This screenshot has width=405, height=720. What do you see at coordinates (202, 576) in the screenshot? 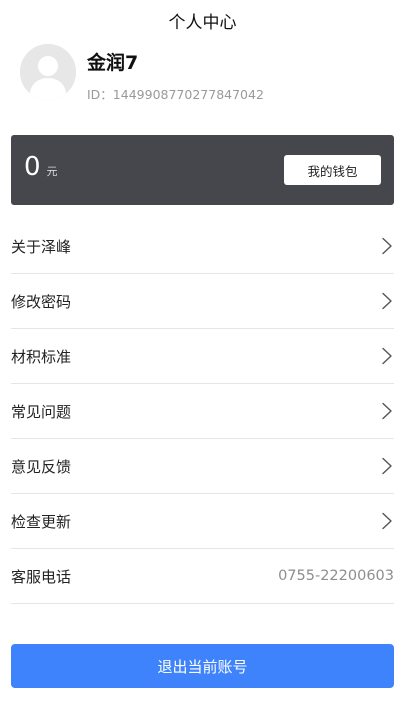
I see `menu-item-customer-service: 客服电话 0755-22200603` at bounding box center [202, 576].